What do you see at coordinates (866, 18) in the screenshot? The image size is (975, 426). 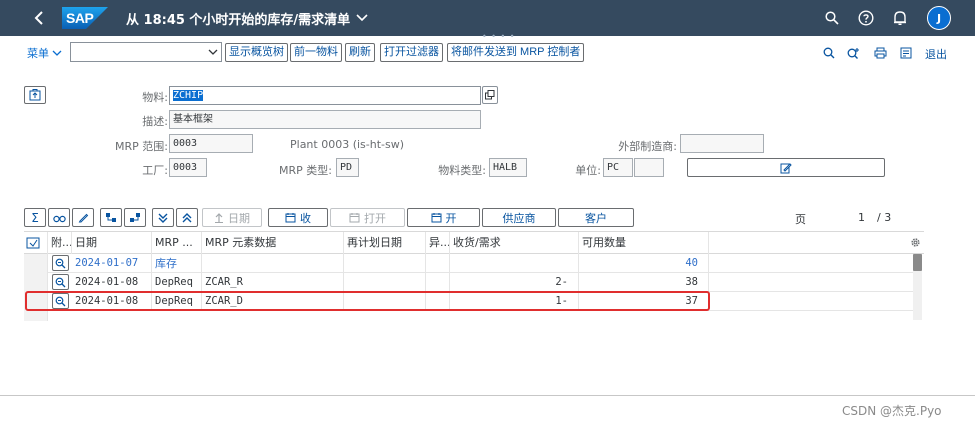 I see `help-icon` at bounding box center [866, 18].